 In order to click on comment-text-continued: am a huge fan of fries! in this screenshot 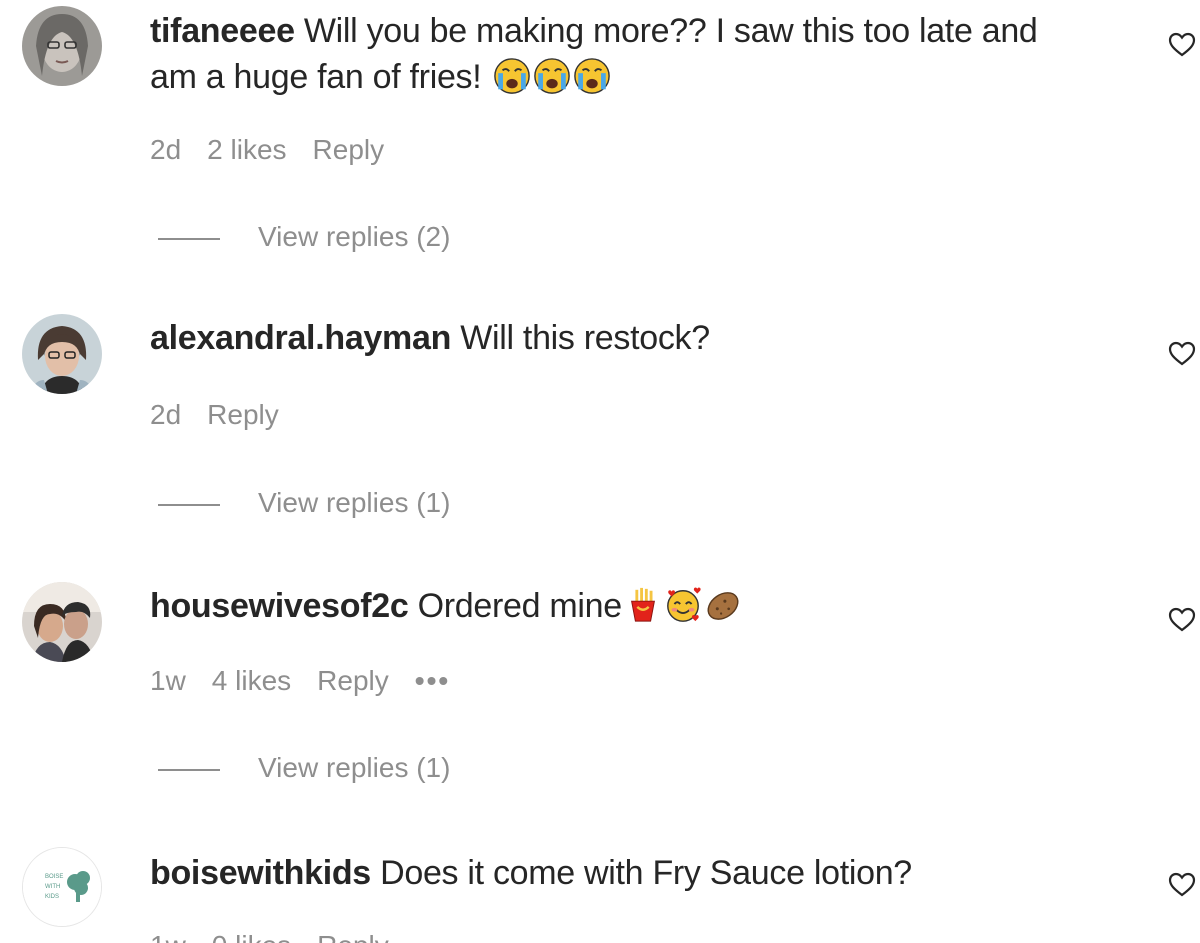, I will do `click(316, 77)`.